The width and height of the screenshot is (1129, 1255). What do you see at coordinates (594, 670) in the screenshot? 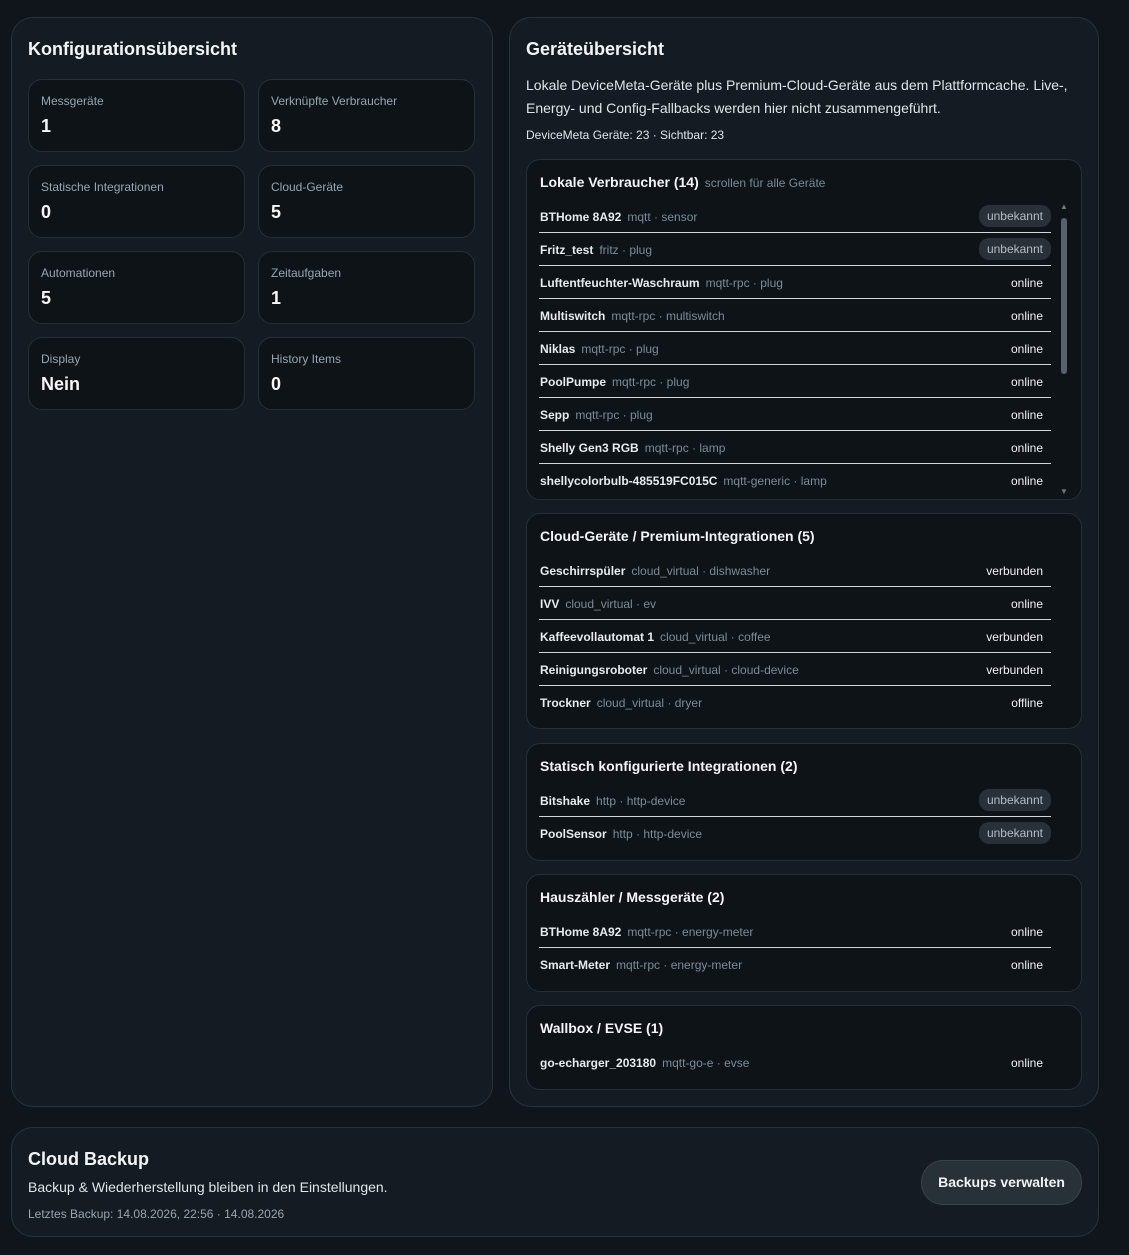
I see `device-name-text: Reinigungsroboter` at bounding box center [594, 670].